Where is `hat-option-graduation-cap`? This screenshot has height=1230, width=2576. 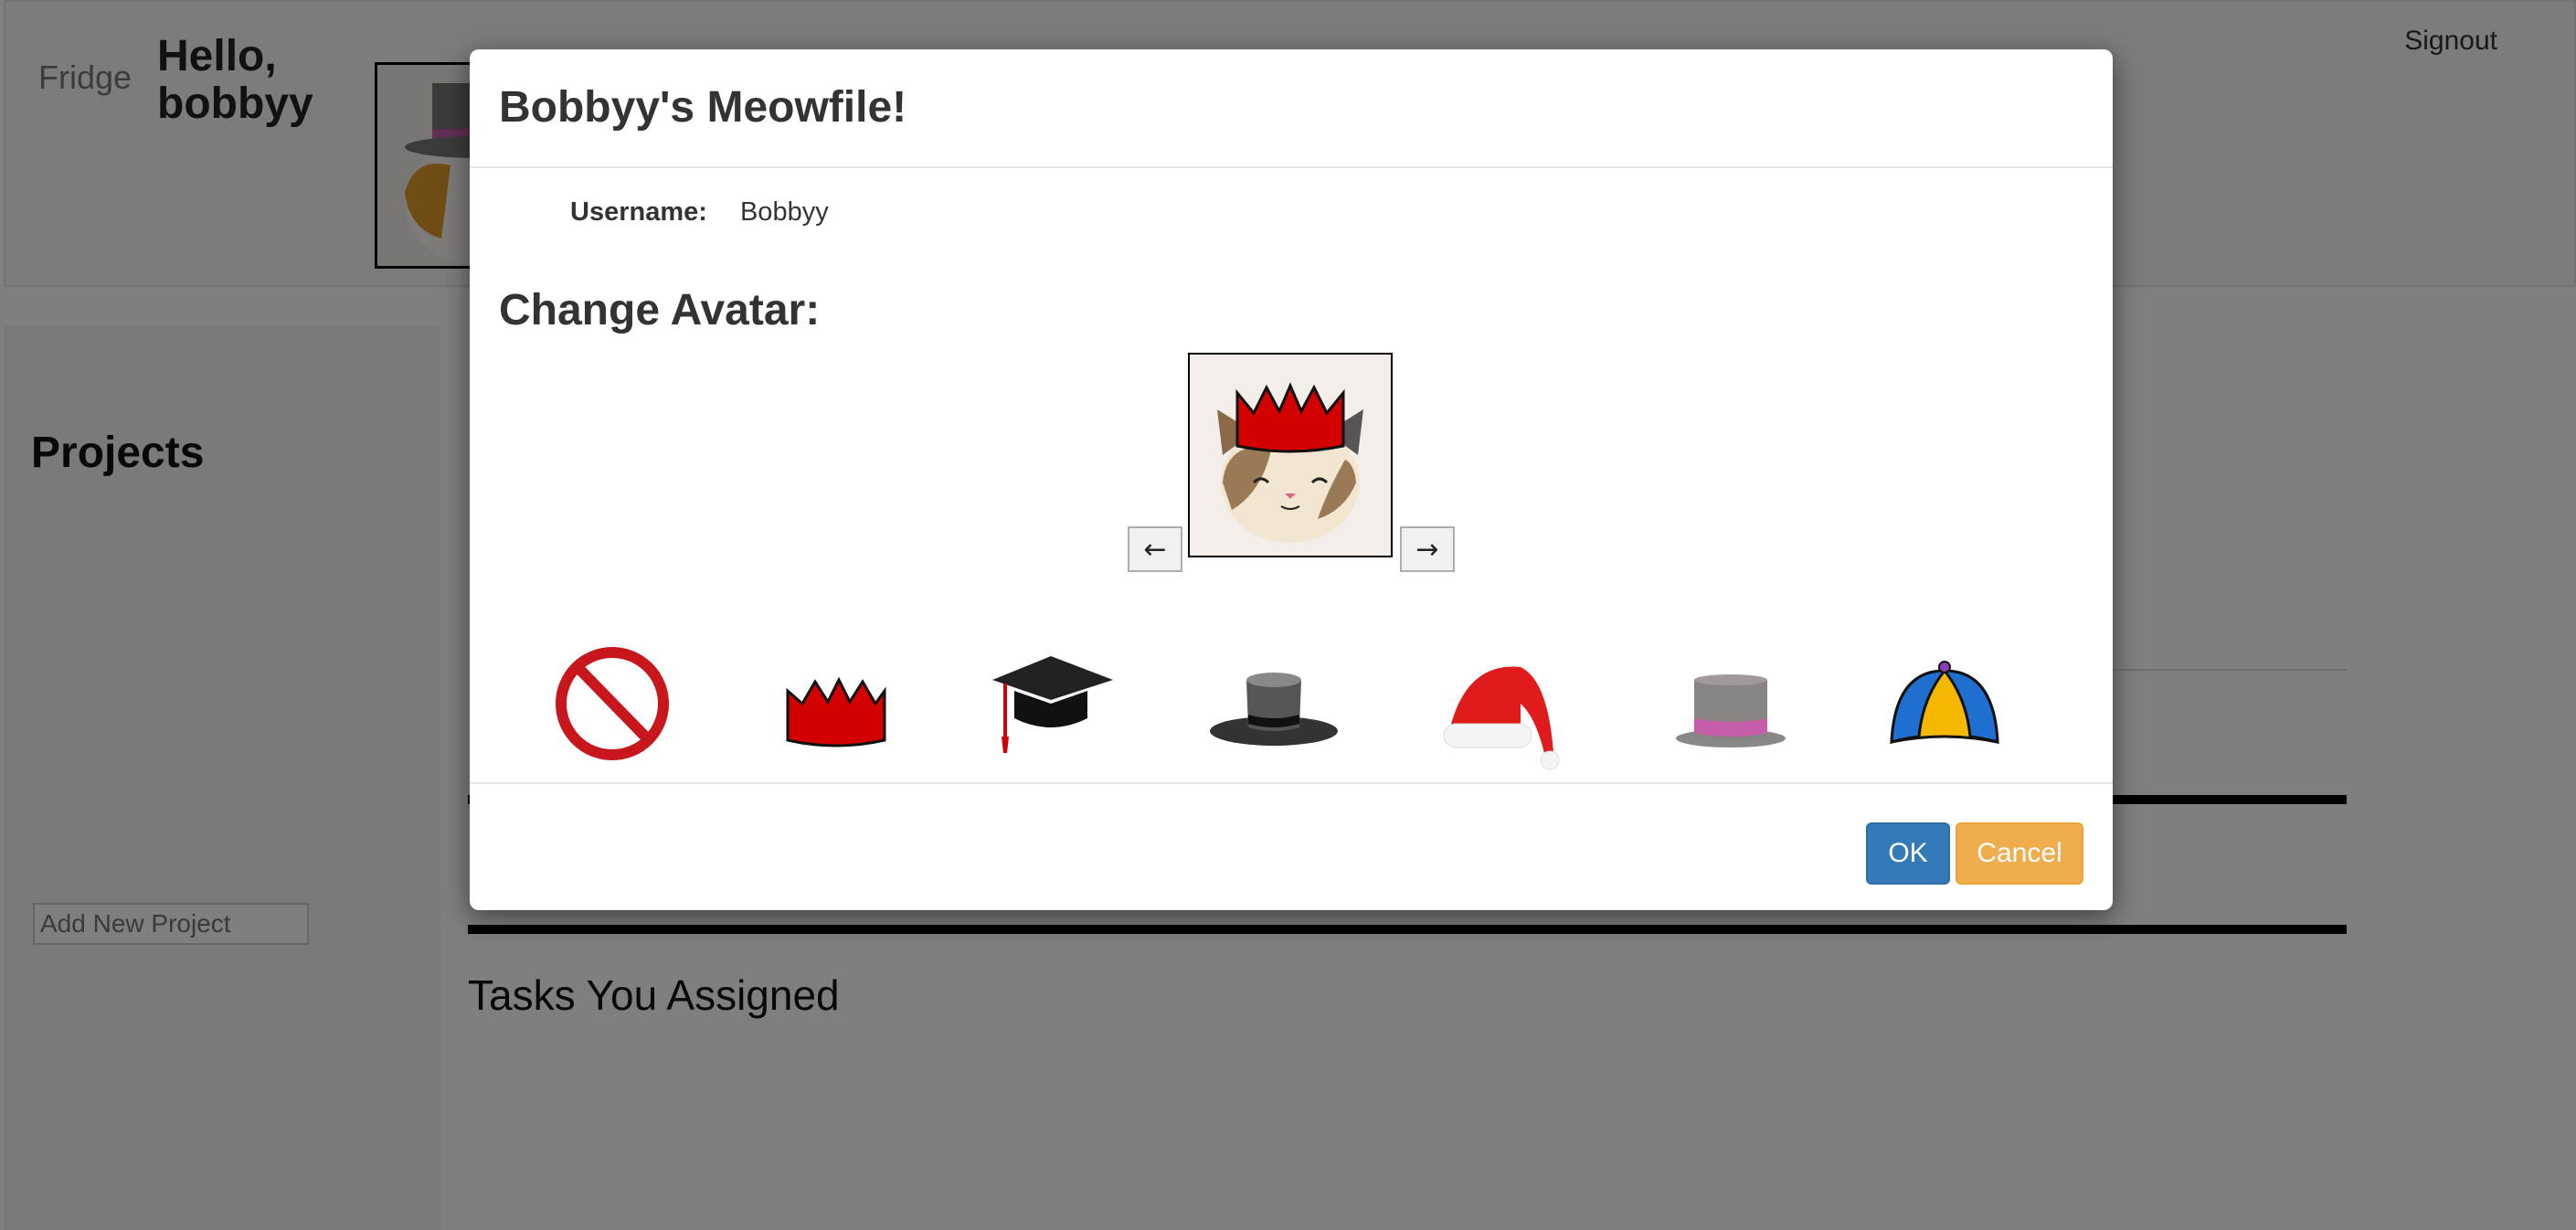 hat-option-graduation-cap is located at coordinates (1051, 698).